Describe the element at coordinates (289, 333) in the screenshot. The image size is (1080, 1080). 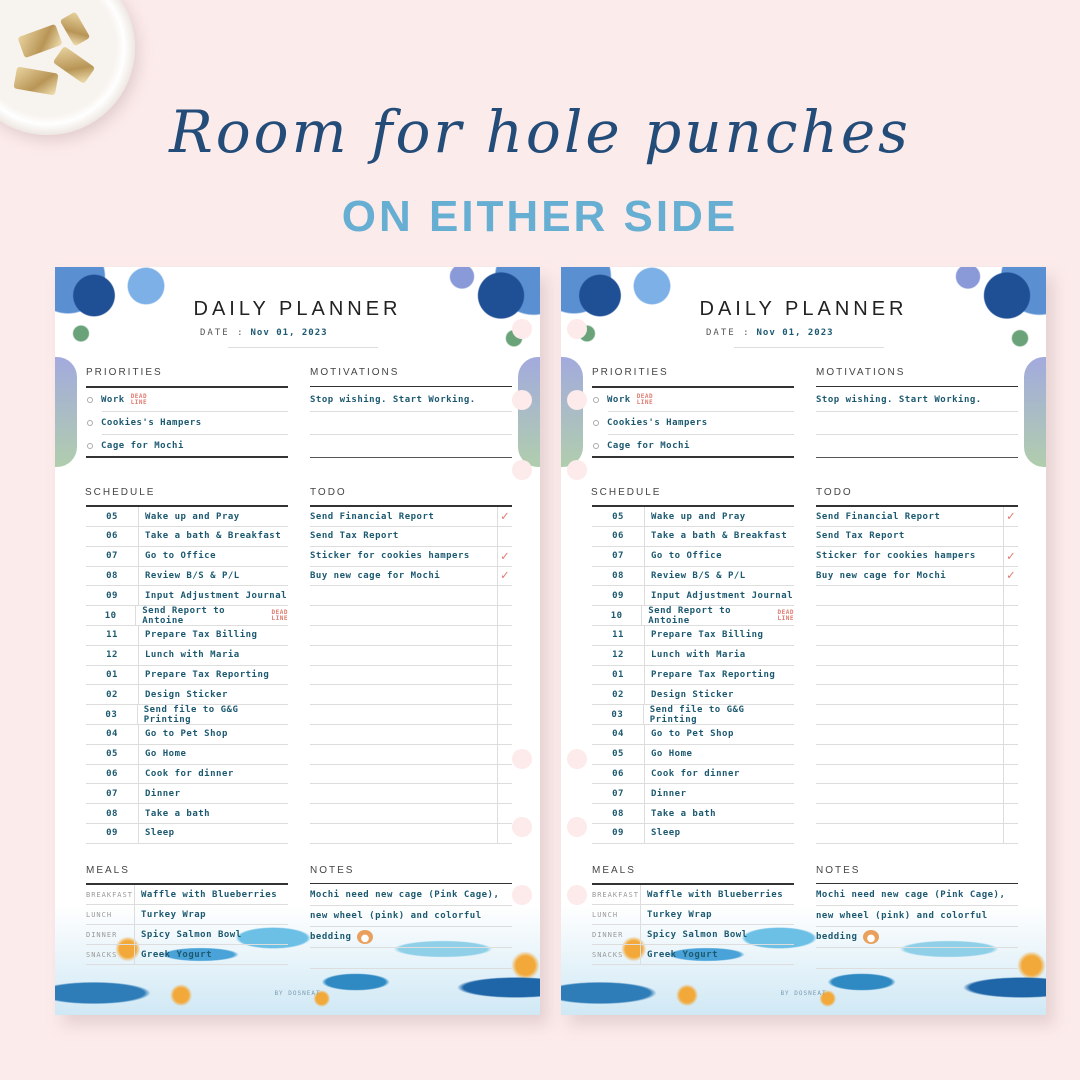
I see `date-value: Nov 01, 2023` at that location.